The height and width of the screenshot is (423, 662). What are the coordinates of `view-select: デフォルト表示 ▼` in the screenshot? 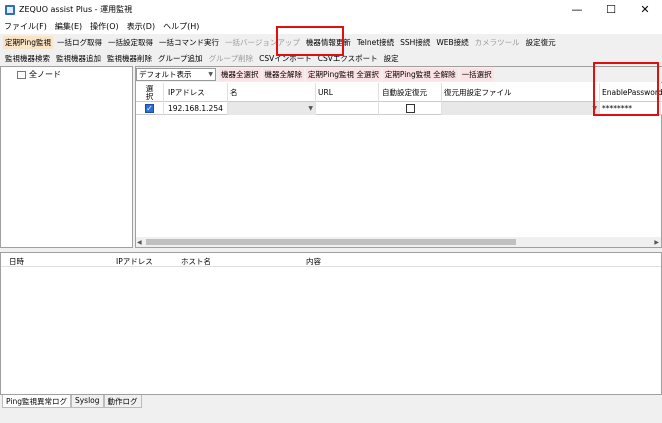 It's located at (176, 74).